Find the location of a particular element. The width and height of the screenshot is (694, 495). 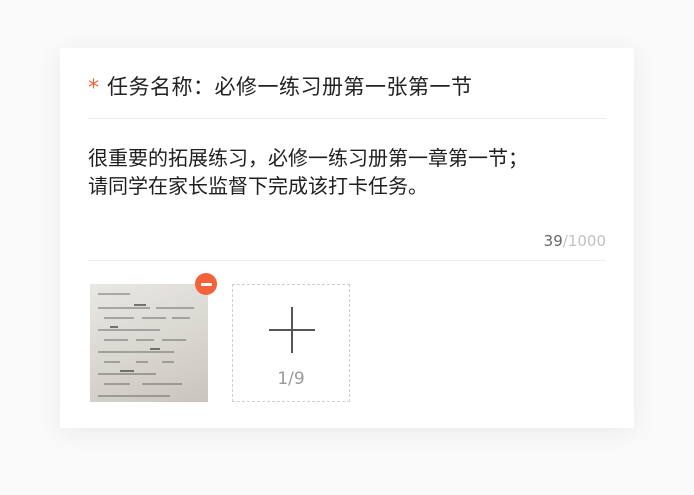

uploaded-image-thumbnail is located at coordinates (149, 343).